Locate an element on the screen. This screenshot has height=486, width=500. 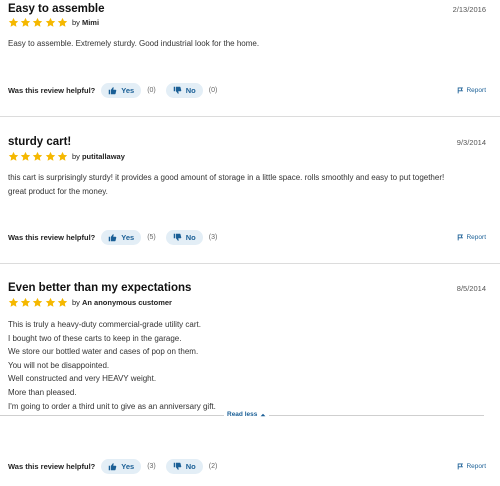
review-text-line: More than pleased. is located at coordinates (42, 392).